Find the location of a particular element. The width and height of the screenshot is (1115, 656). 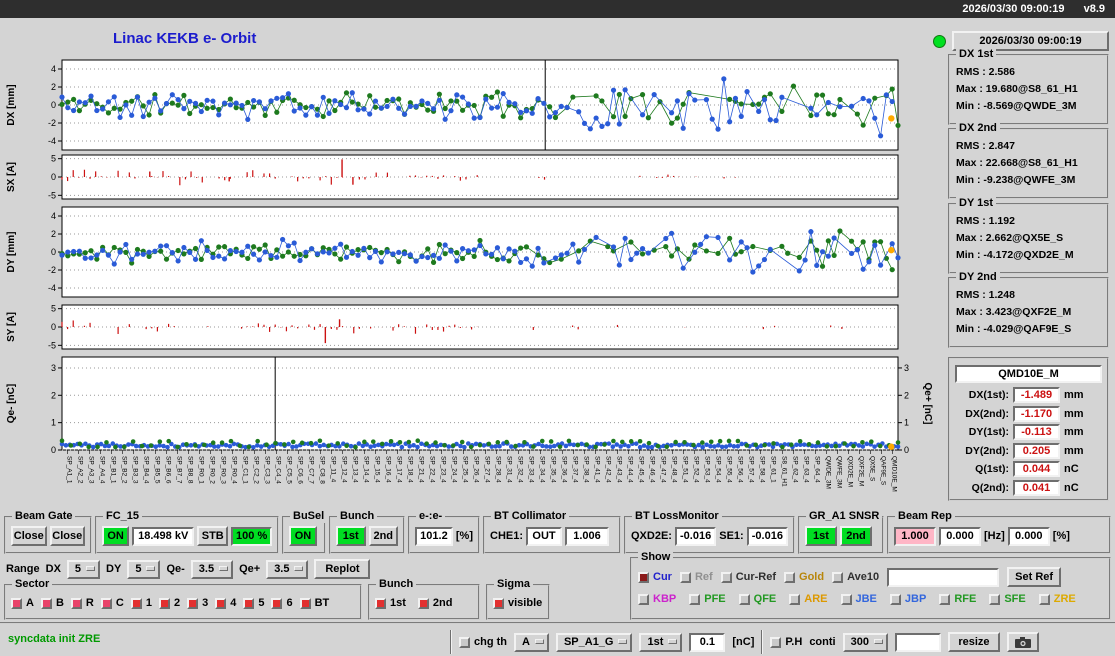

svg-text: DX [mm] is located at coordinates (11, 104).